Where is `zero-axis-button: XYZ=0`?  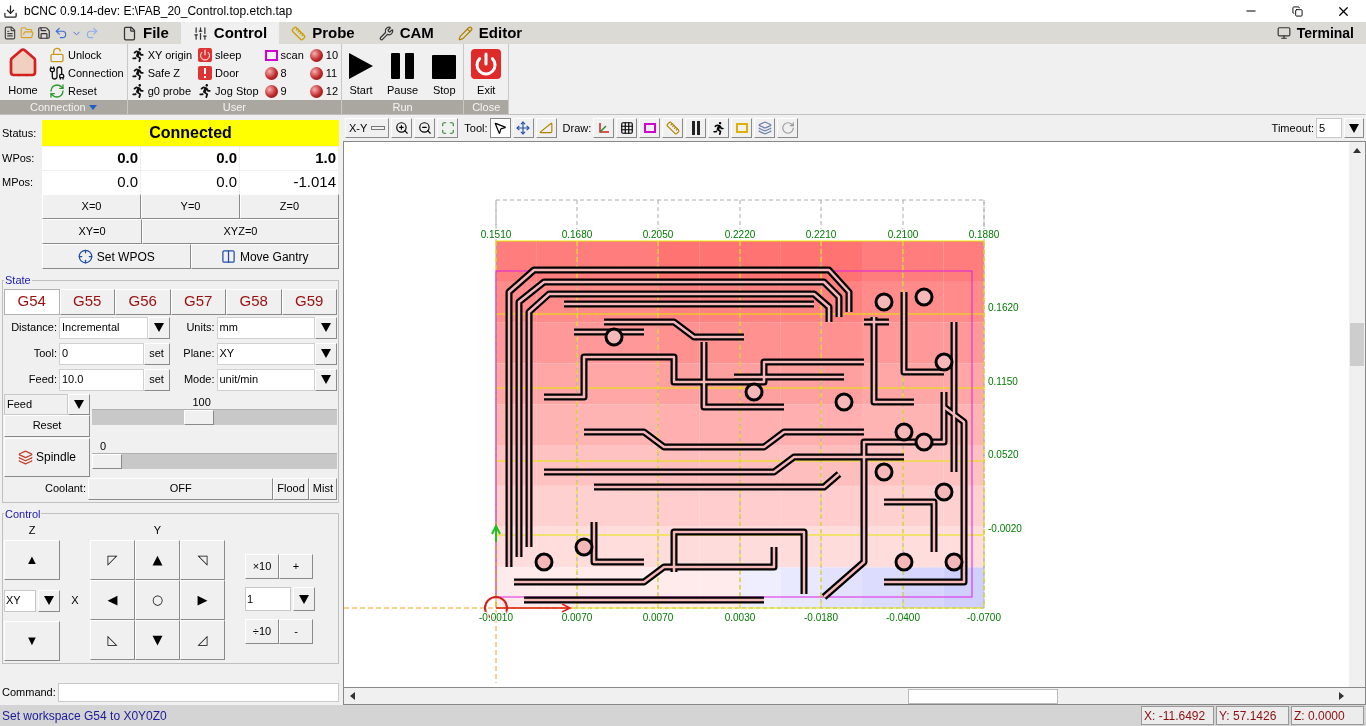 zero-axis-button: XYZ=0 is located at coordinates (240, 231).